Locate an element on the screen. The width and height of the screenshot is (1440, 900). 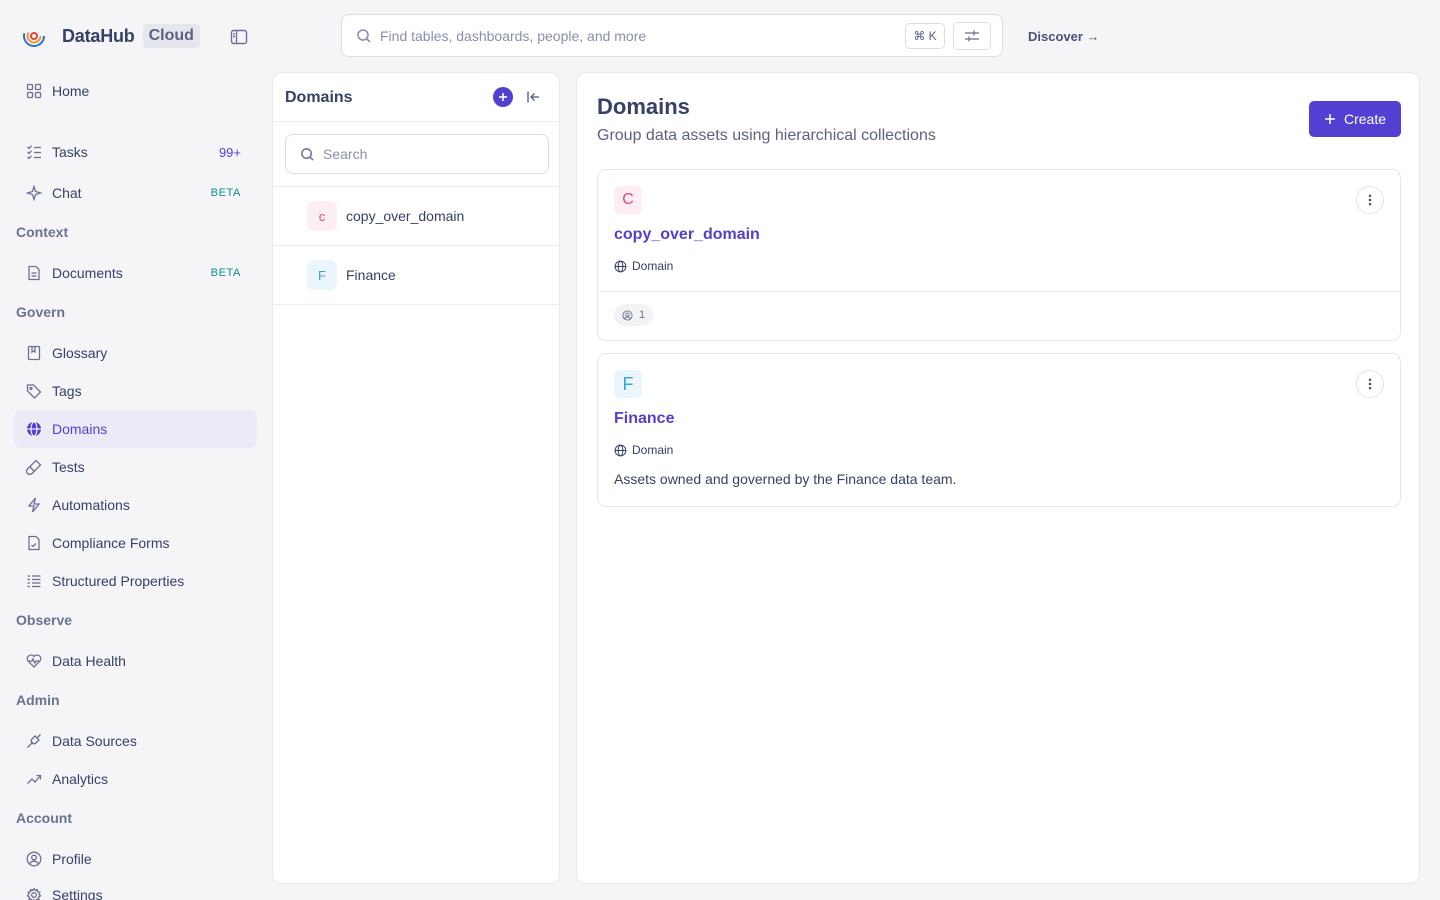
sidebar-item-home: Home is located at coordinates (135, 91).